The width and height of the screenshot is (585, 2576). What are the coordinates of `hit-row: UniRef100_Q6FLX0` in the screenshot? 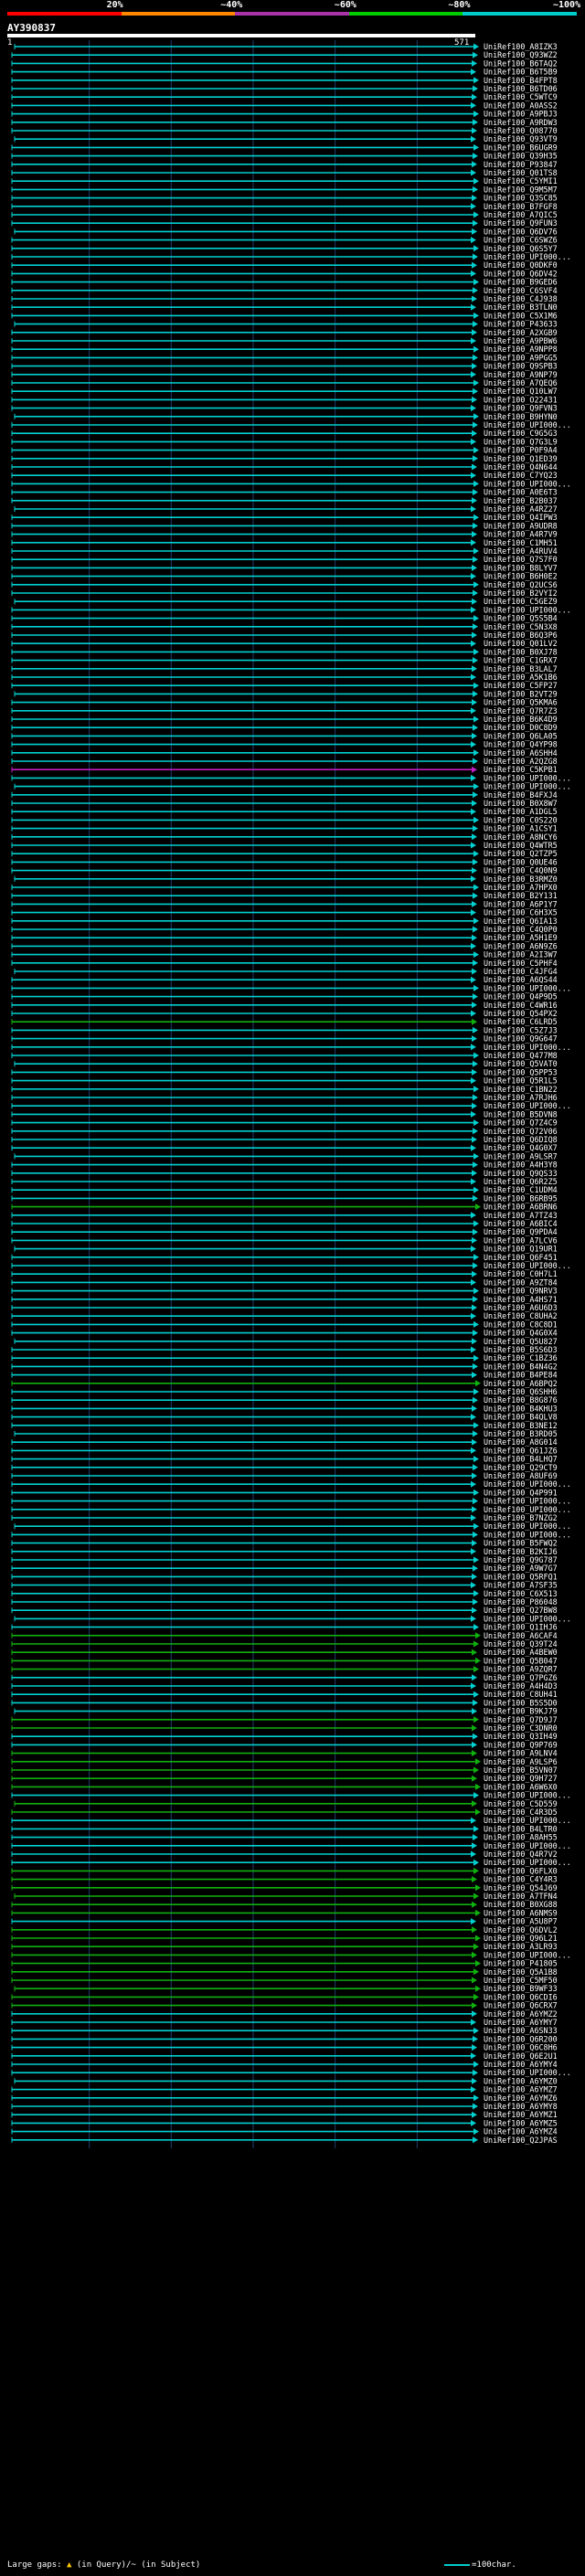 It's located at (284, 1870).